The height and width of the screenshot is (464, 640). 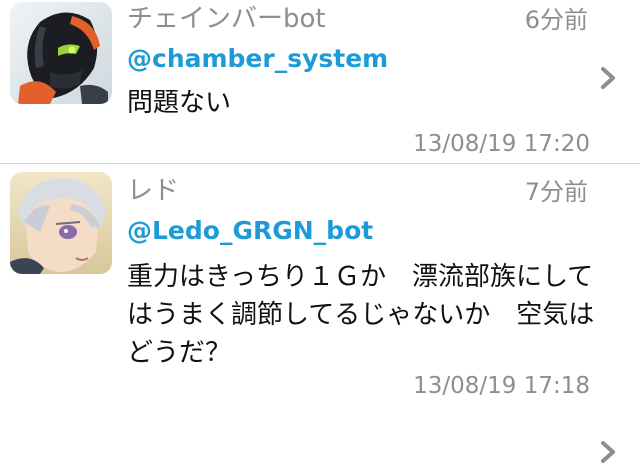 I want to click on user-handle: @Ledo_GRGN_bot, so click(x=250, y=231).